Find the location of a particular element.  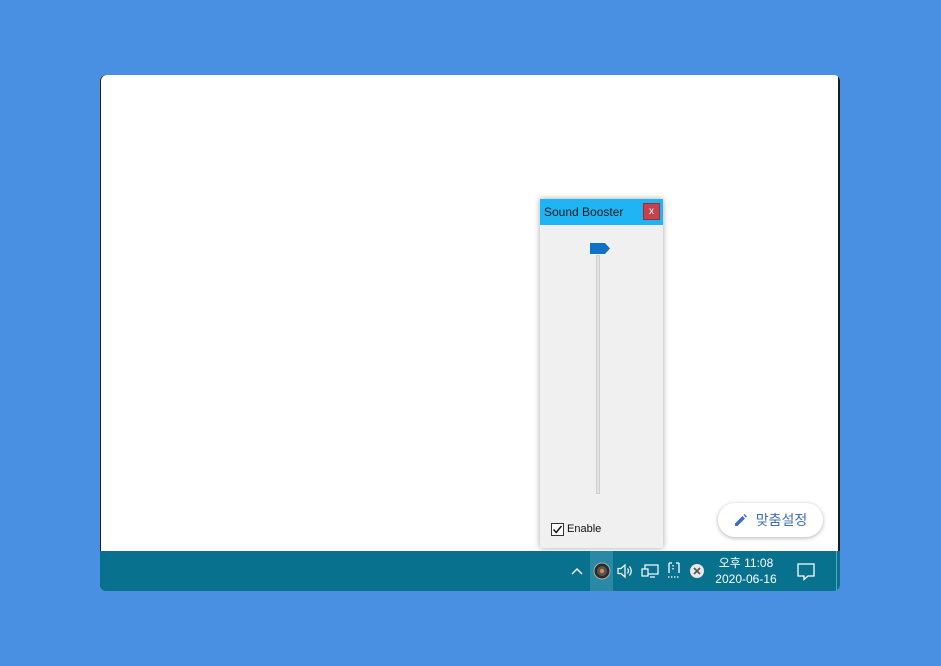

network-icon is located at coordinates (650, 571).